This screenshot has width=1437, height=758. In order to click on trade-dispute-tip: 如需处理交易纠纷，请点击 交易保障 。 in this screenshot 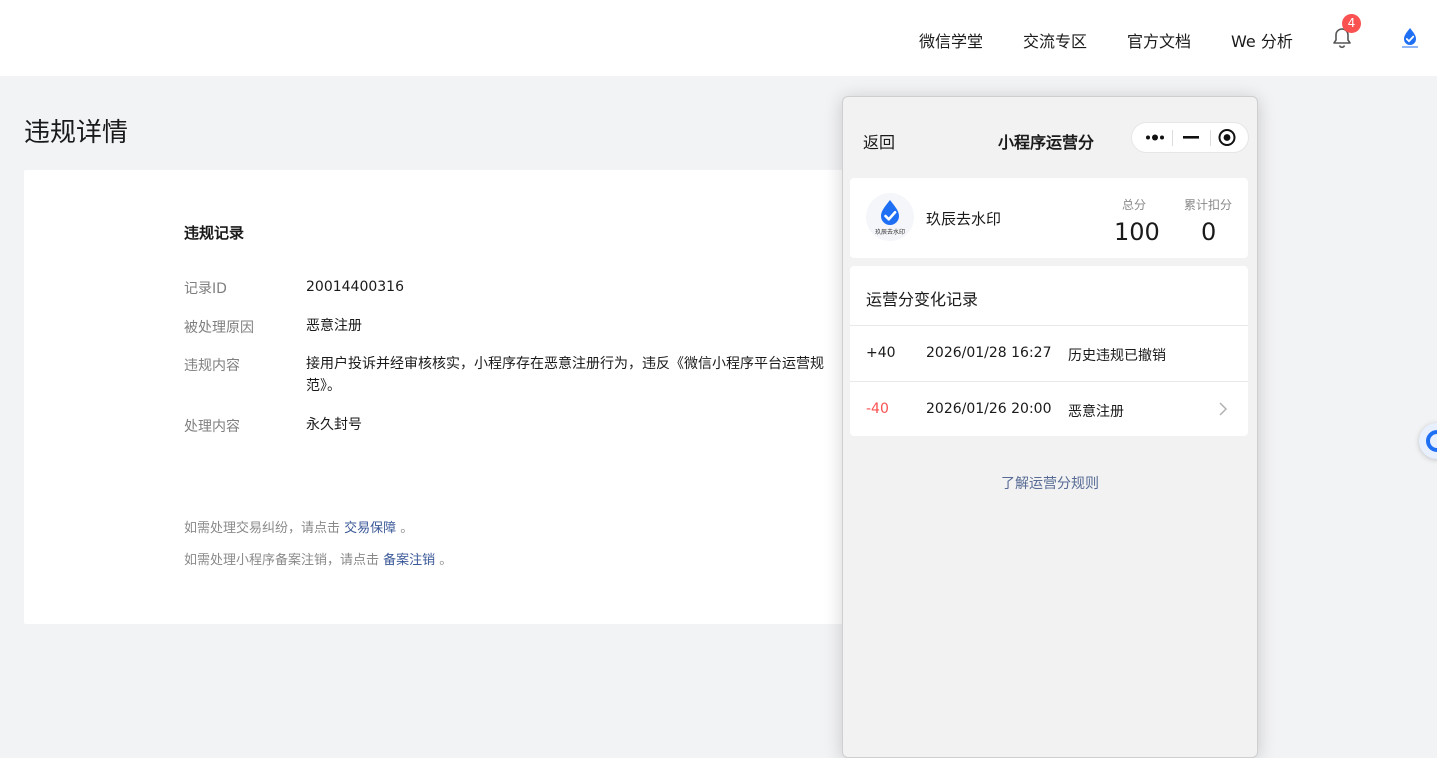, I will do `click(298, 526)`.